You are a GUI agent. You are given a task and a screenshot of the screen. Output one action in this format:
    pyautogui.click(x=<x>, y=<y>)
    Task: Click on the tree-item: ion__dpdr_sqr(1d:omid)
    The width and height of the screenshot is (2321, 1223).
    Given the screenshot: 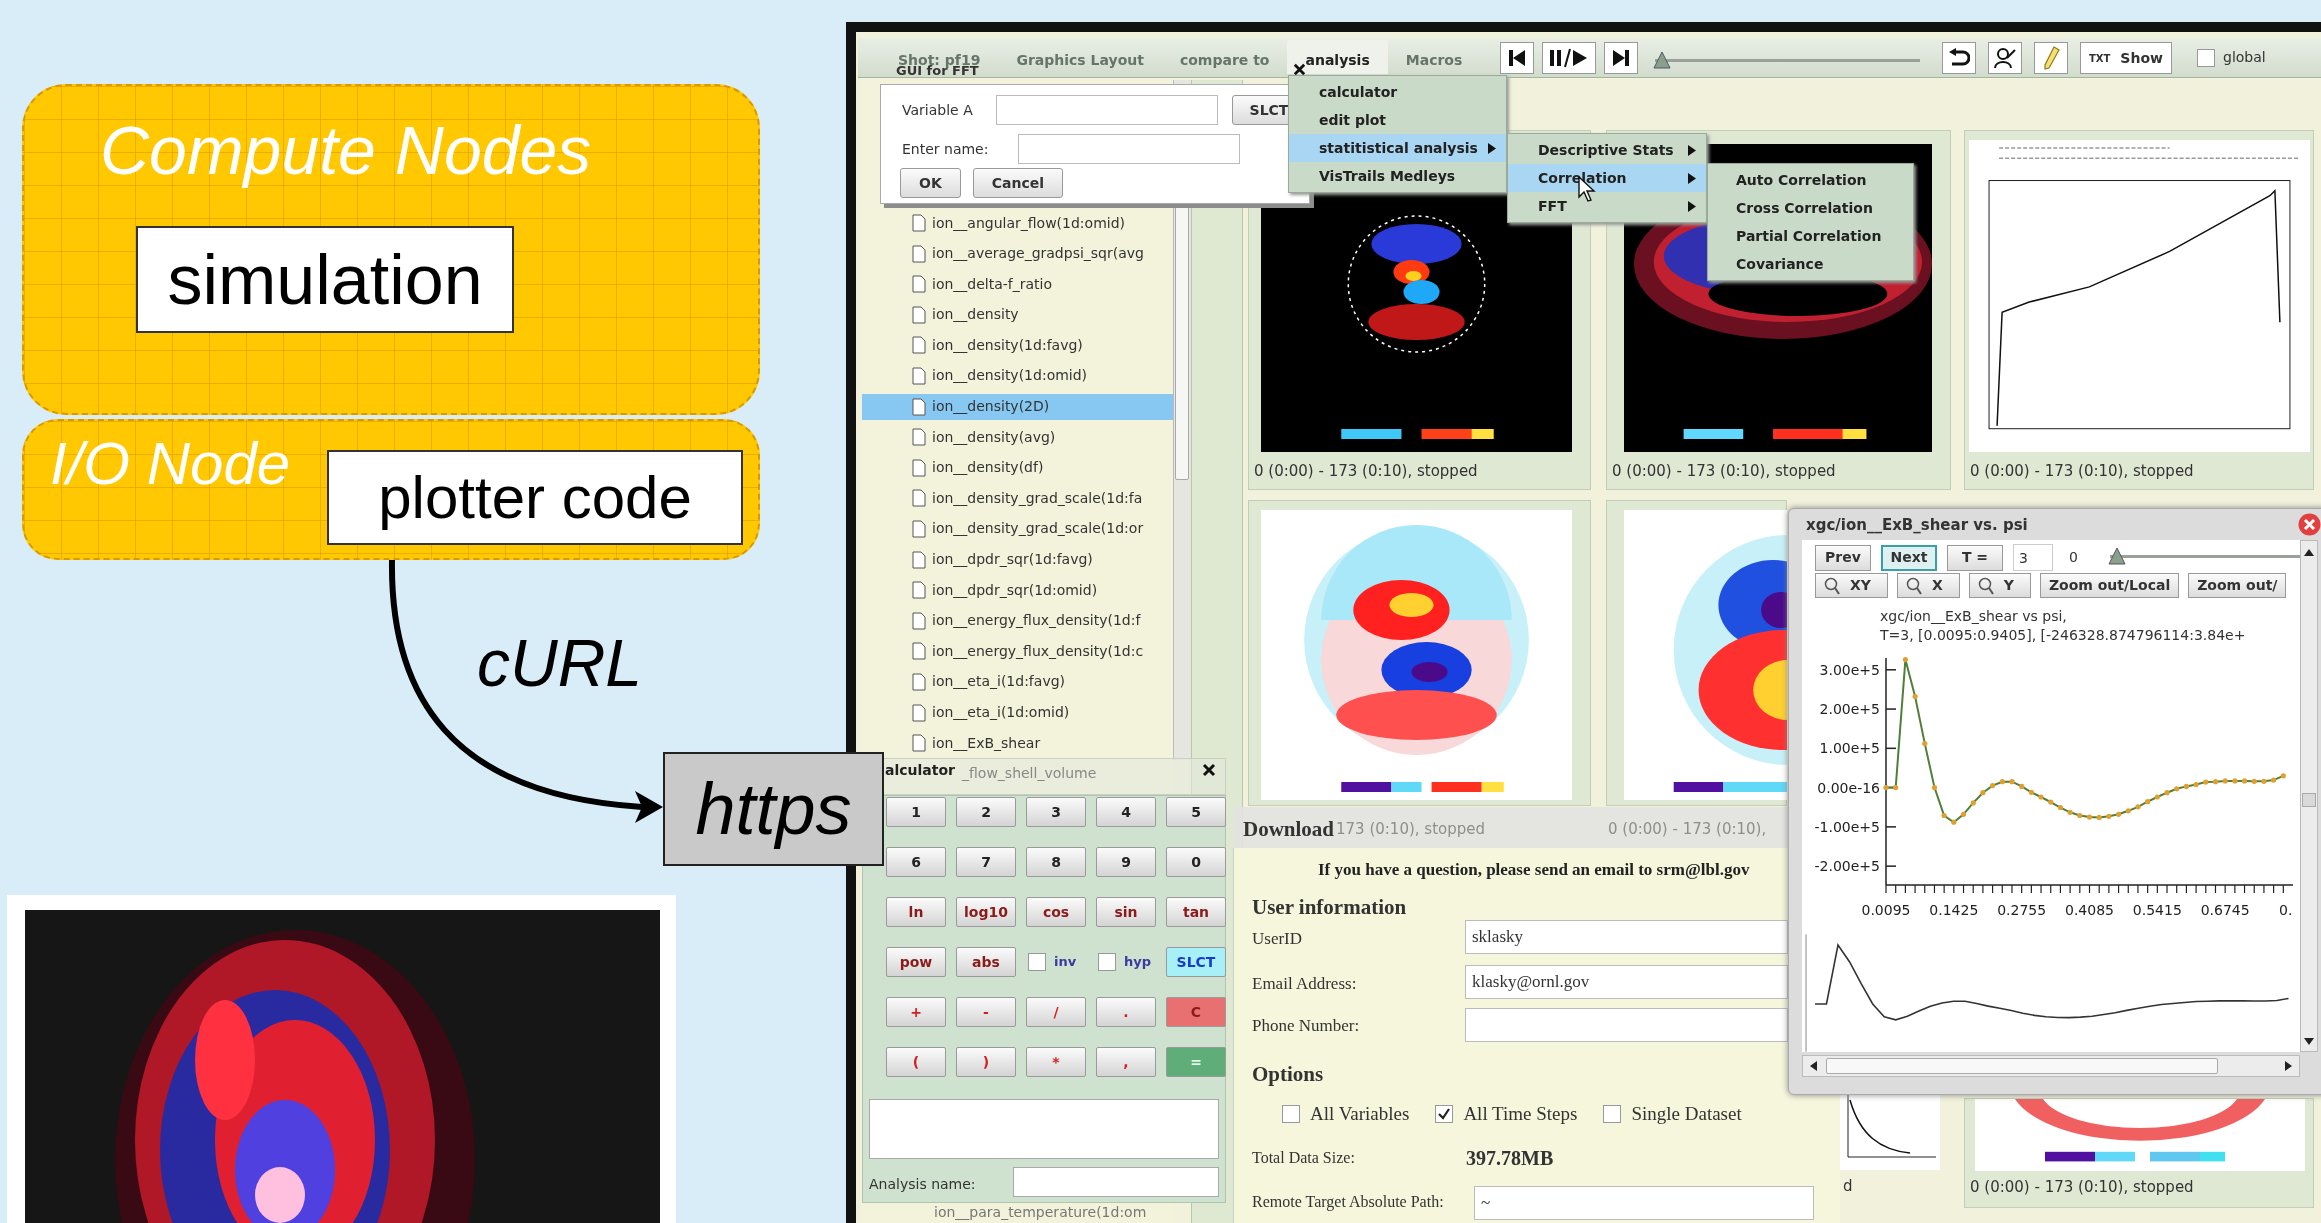 What is the action you would take?
    pyautogui.click(x=1017, y=590)
    